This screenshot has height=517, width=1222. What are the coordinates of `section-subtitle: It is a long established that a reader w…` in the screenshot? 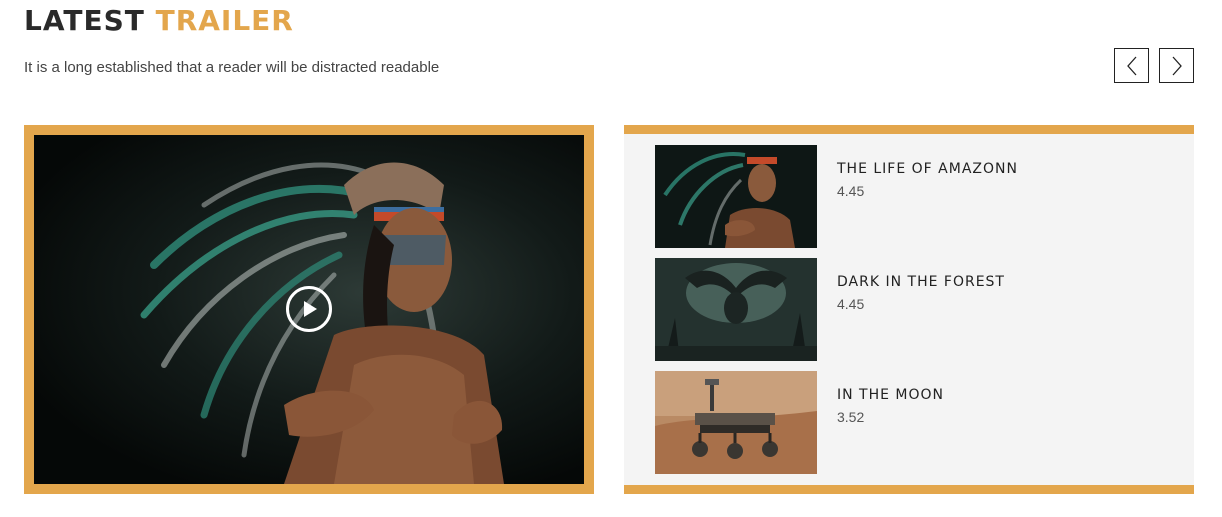 It's located at (232, 67).